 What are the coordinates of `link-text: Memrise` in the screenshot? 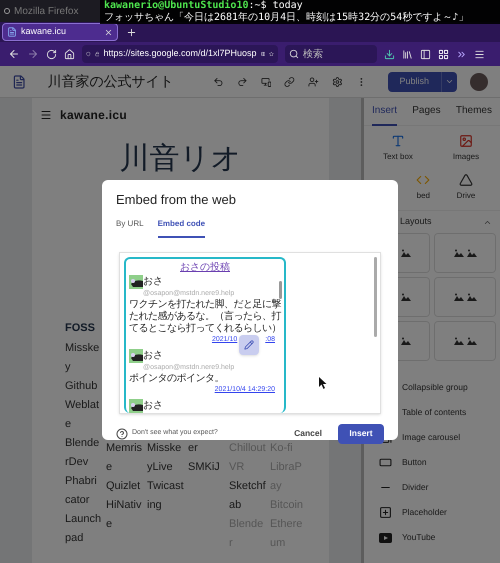 It's located at (124, 457).